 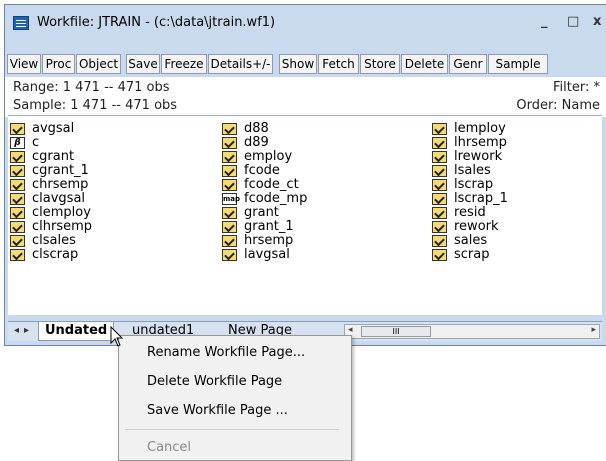 I want to click on freeze-button: Freeze, so click(x=184, y=64).